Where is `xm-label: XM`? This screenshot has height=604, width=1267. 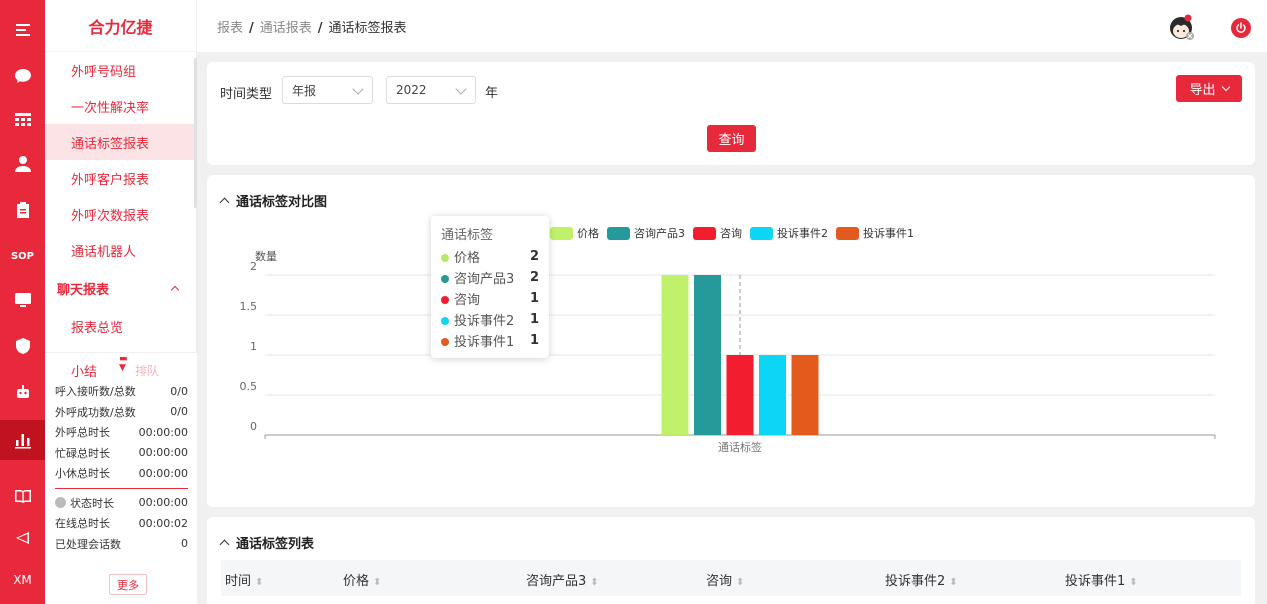
xm-label: XM is located at coordinates (22, 580).